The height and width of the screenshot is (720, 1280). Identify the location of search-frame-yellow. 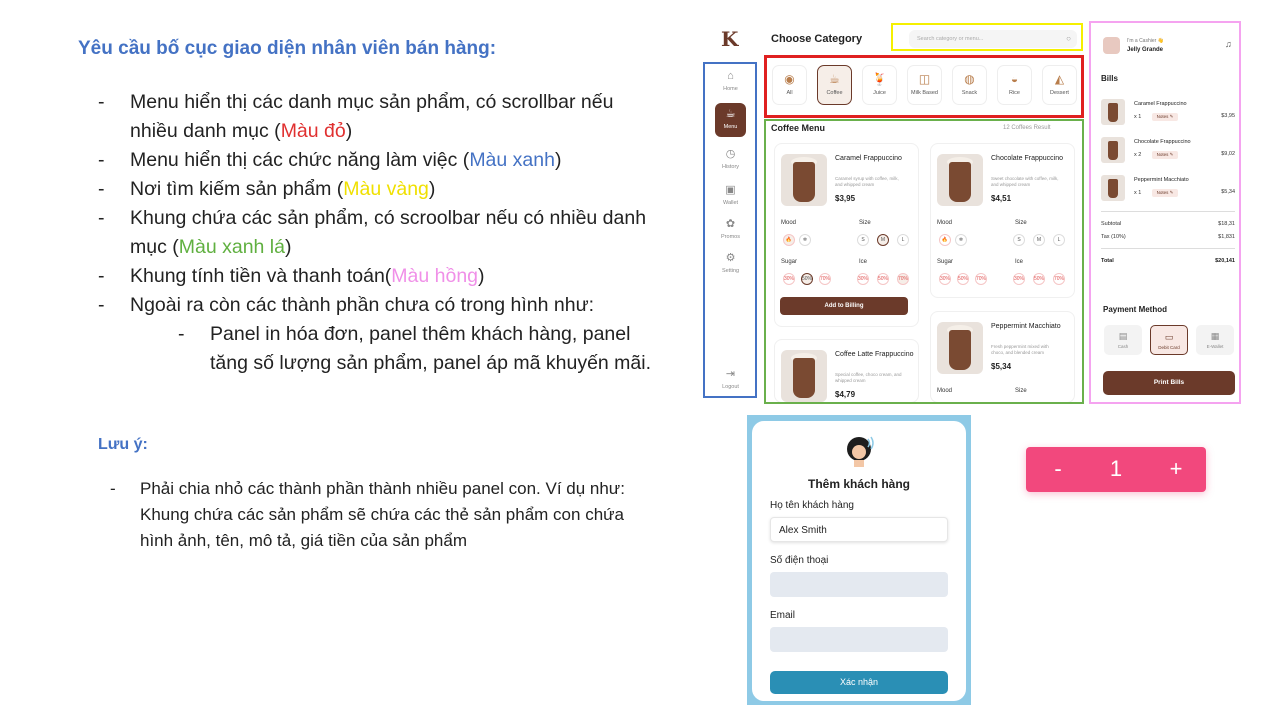
(987, 37).